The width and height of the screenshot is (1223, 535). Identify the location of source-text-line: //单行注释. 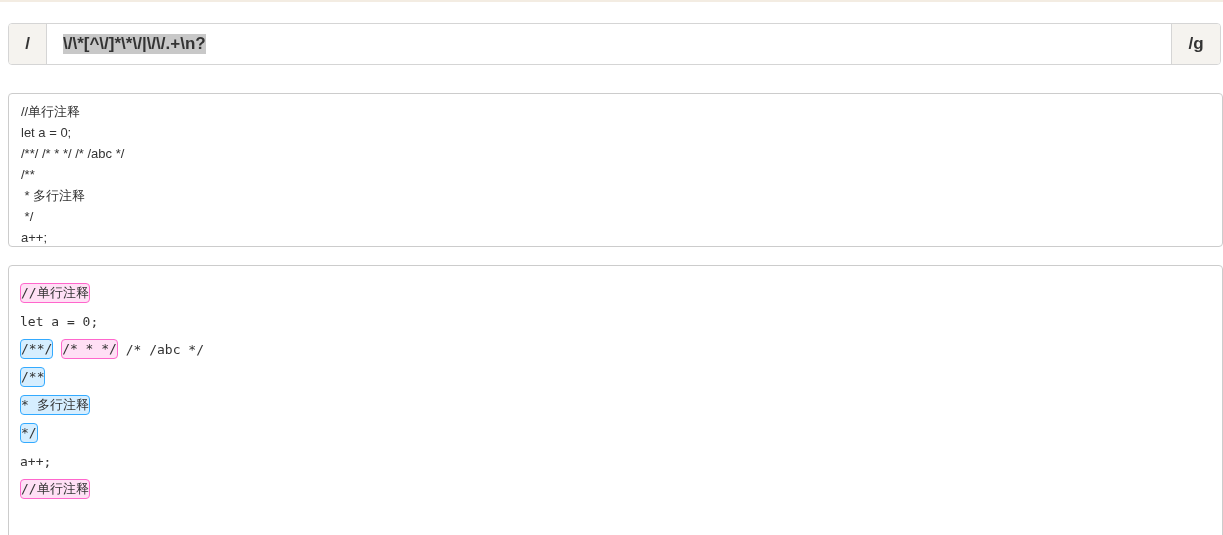
(51, 112).